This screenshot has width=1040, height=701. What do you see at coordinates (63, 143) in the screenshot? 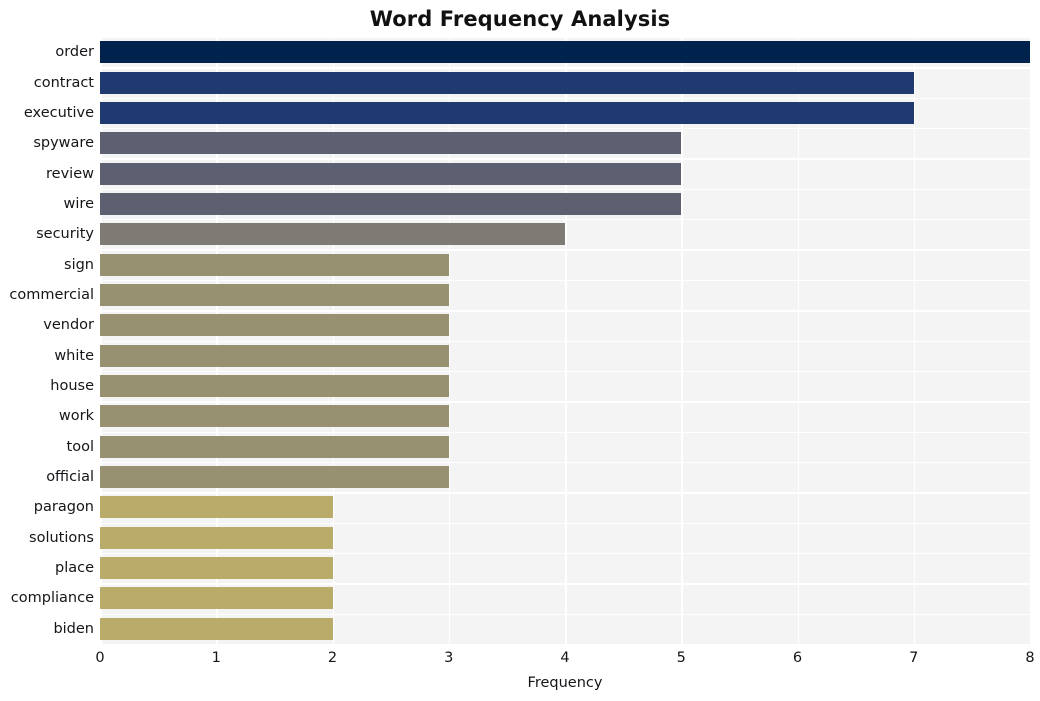
I see `y-axis-tick-label: spyware` at bounding box center [63, 143].